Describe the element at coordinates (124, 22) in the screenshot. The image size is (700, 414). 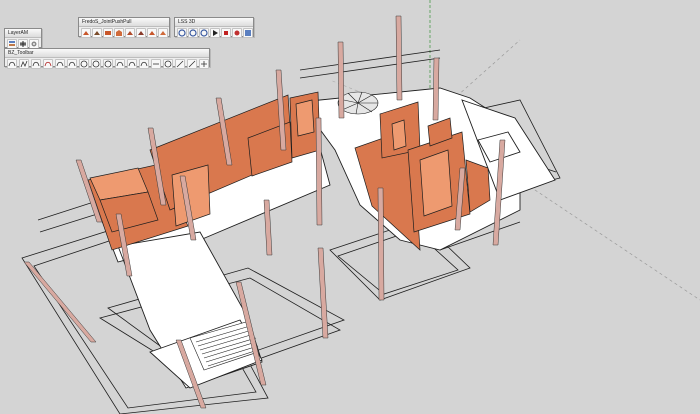
I see `joint-push-pull-toolbar-title: FredoS_JointPushPull` at that location.